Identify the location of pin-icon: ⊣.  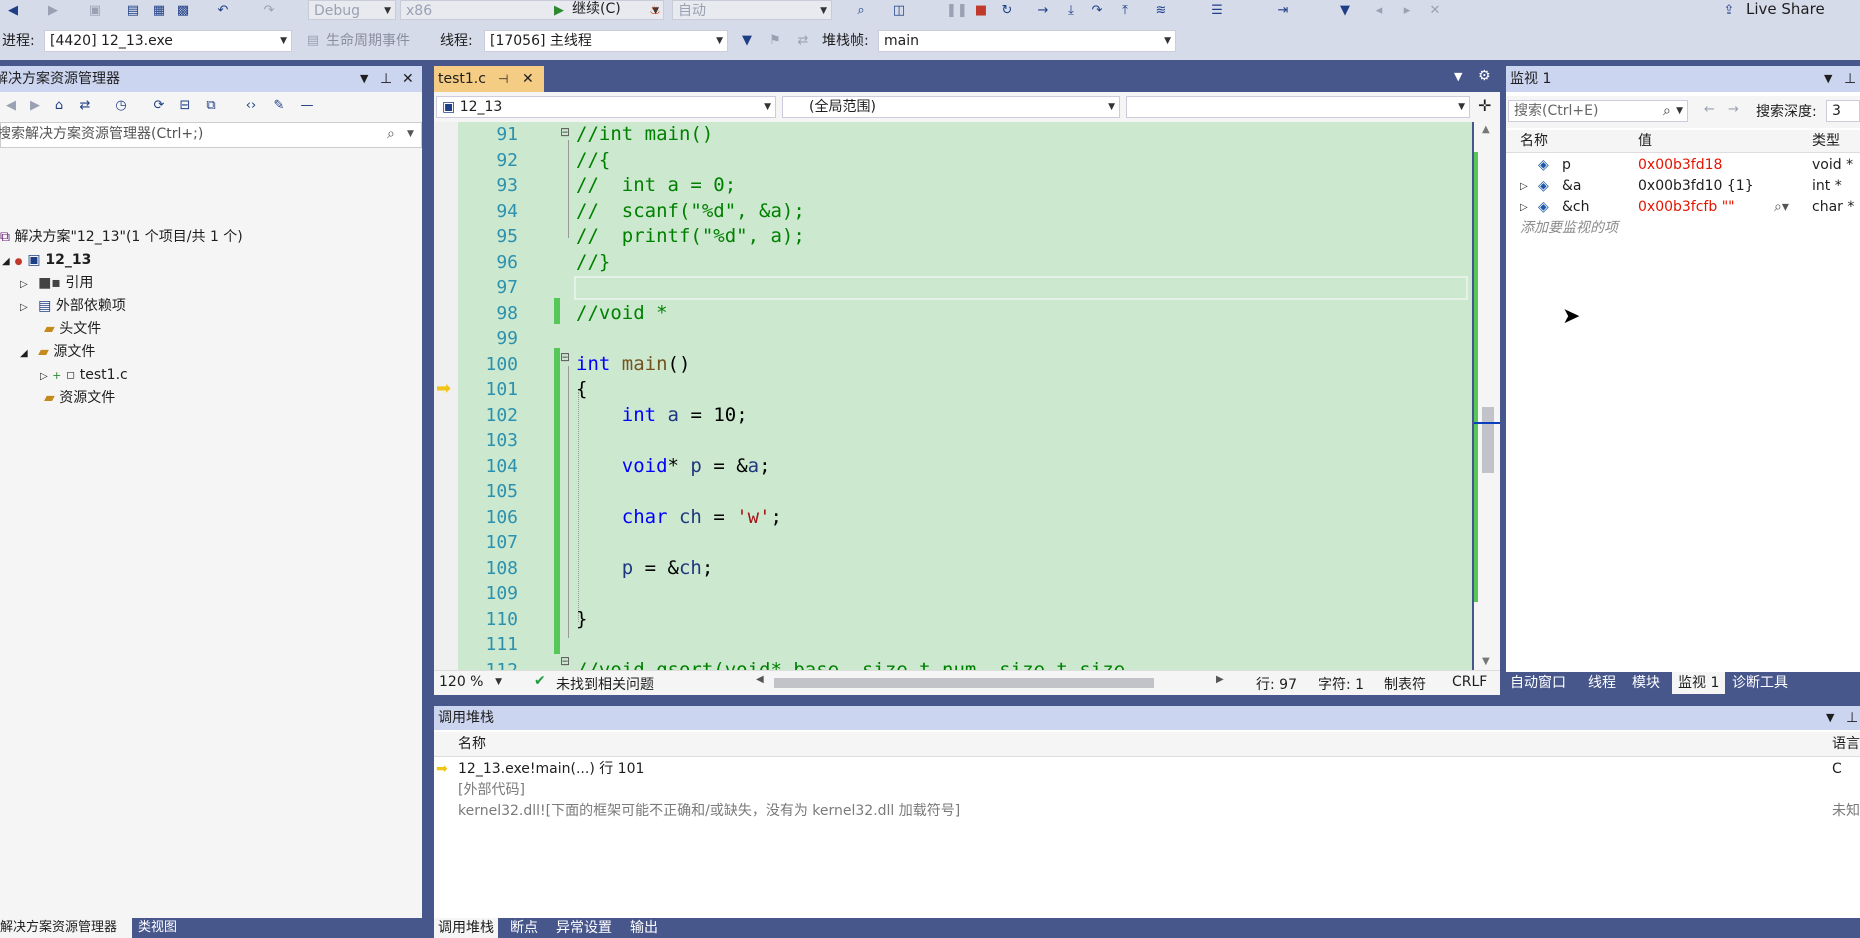
(503, 79).